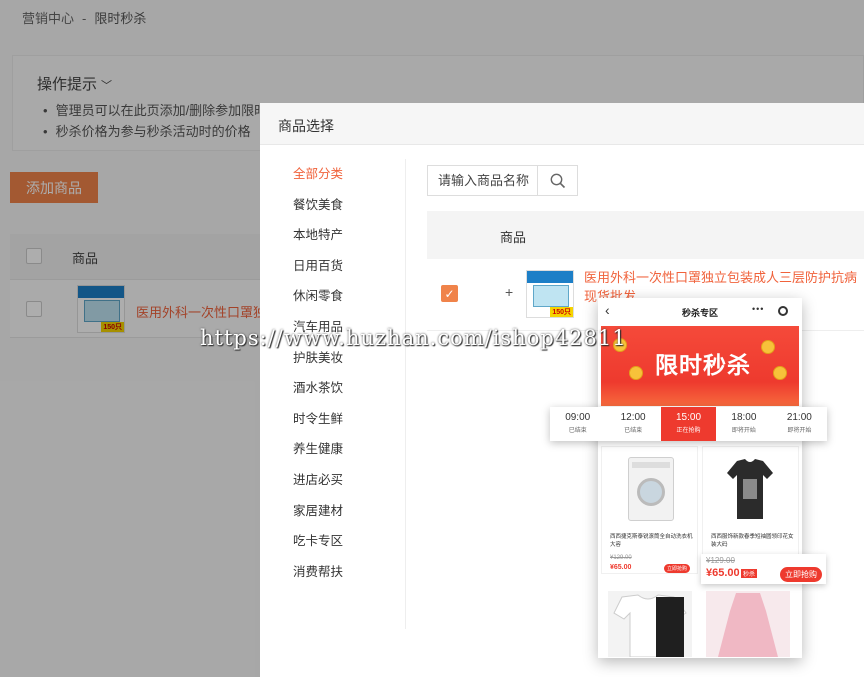 This screenshot has height=677, width=864. What do you see at coordinates (577, 424) in the screenshot?
I see `time-slot-tab: 09:00 已结束` at bounding box center [577, 424].